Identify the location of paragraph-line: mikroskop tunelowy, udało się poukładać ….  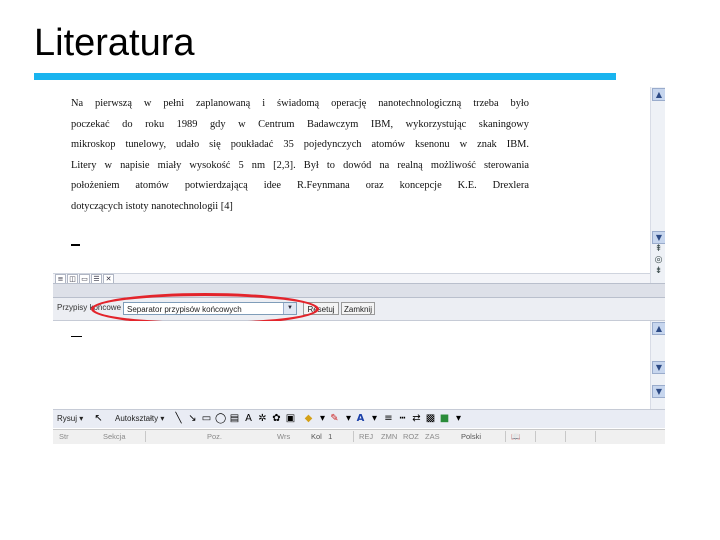
(300, 144).